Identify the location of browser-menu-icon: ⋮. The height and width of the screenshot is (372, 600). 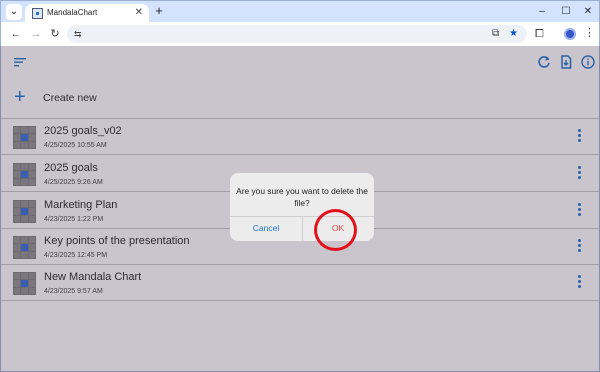
(589, 33).